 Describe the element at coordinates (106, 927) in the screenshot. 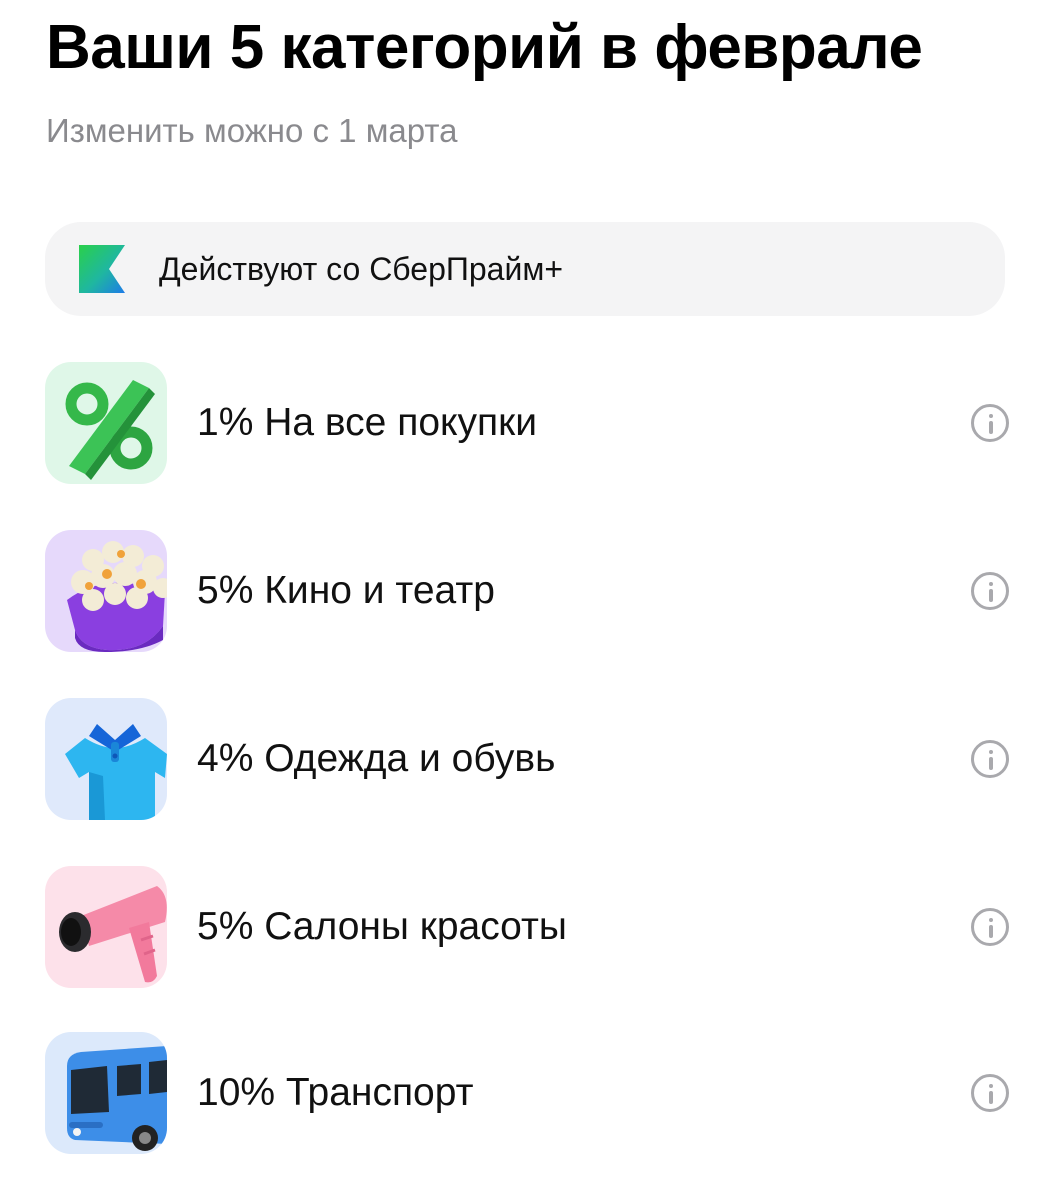

I see `hairdryer-icon` at that location.